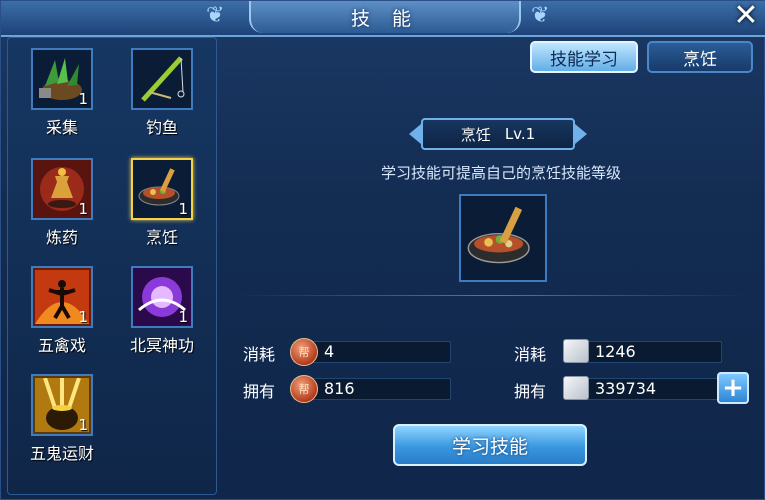 This screenshot has width=765, height=500. I want to click on skill-item-wugui: 1 五鬼运财, so click(62, 419).